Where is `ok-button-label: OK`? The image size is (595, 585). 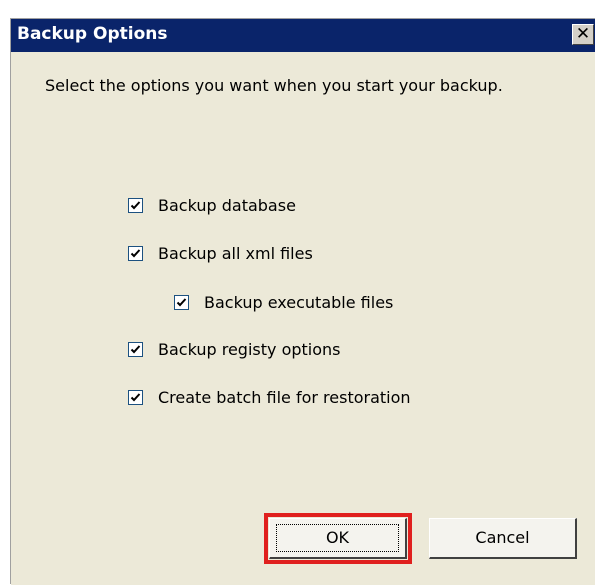
ok-button-label: OK is located at coordinates (337, 537).